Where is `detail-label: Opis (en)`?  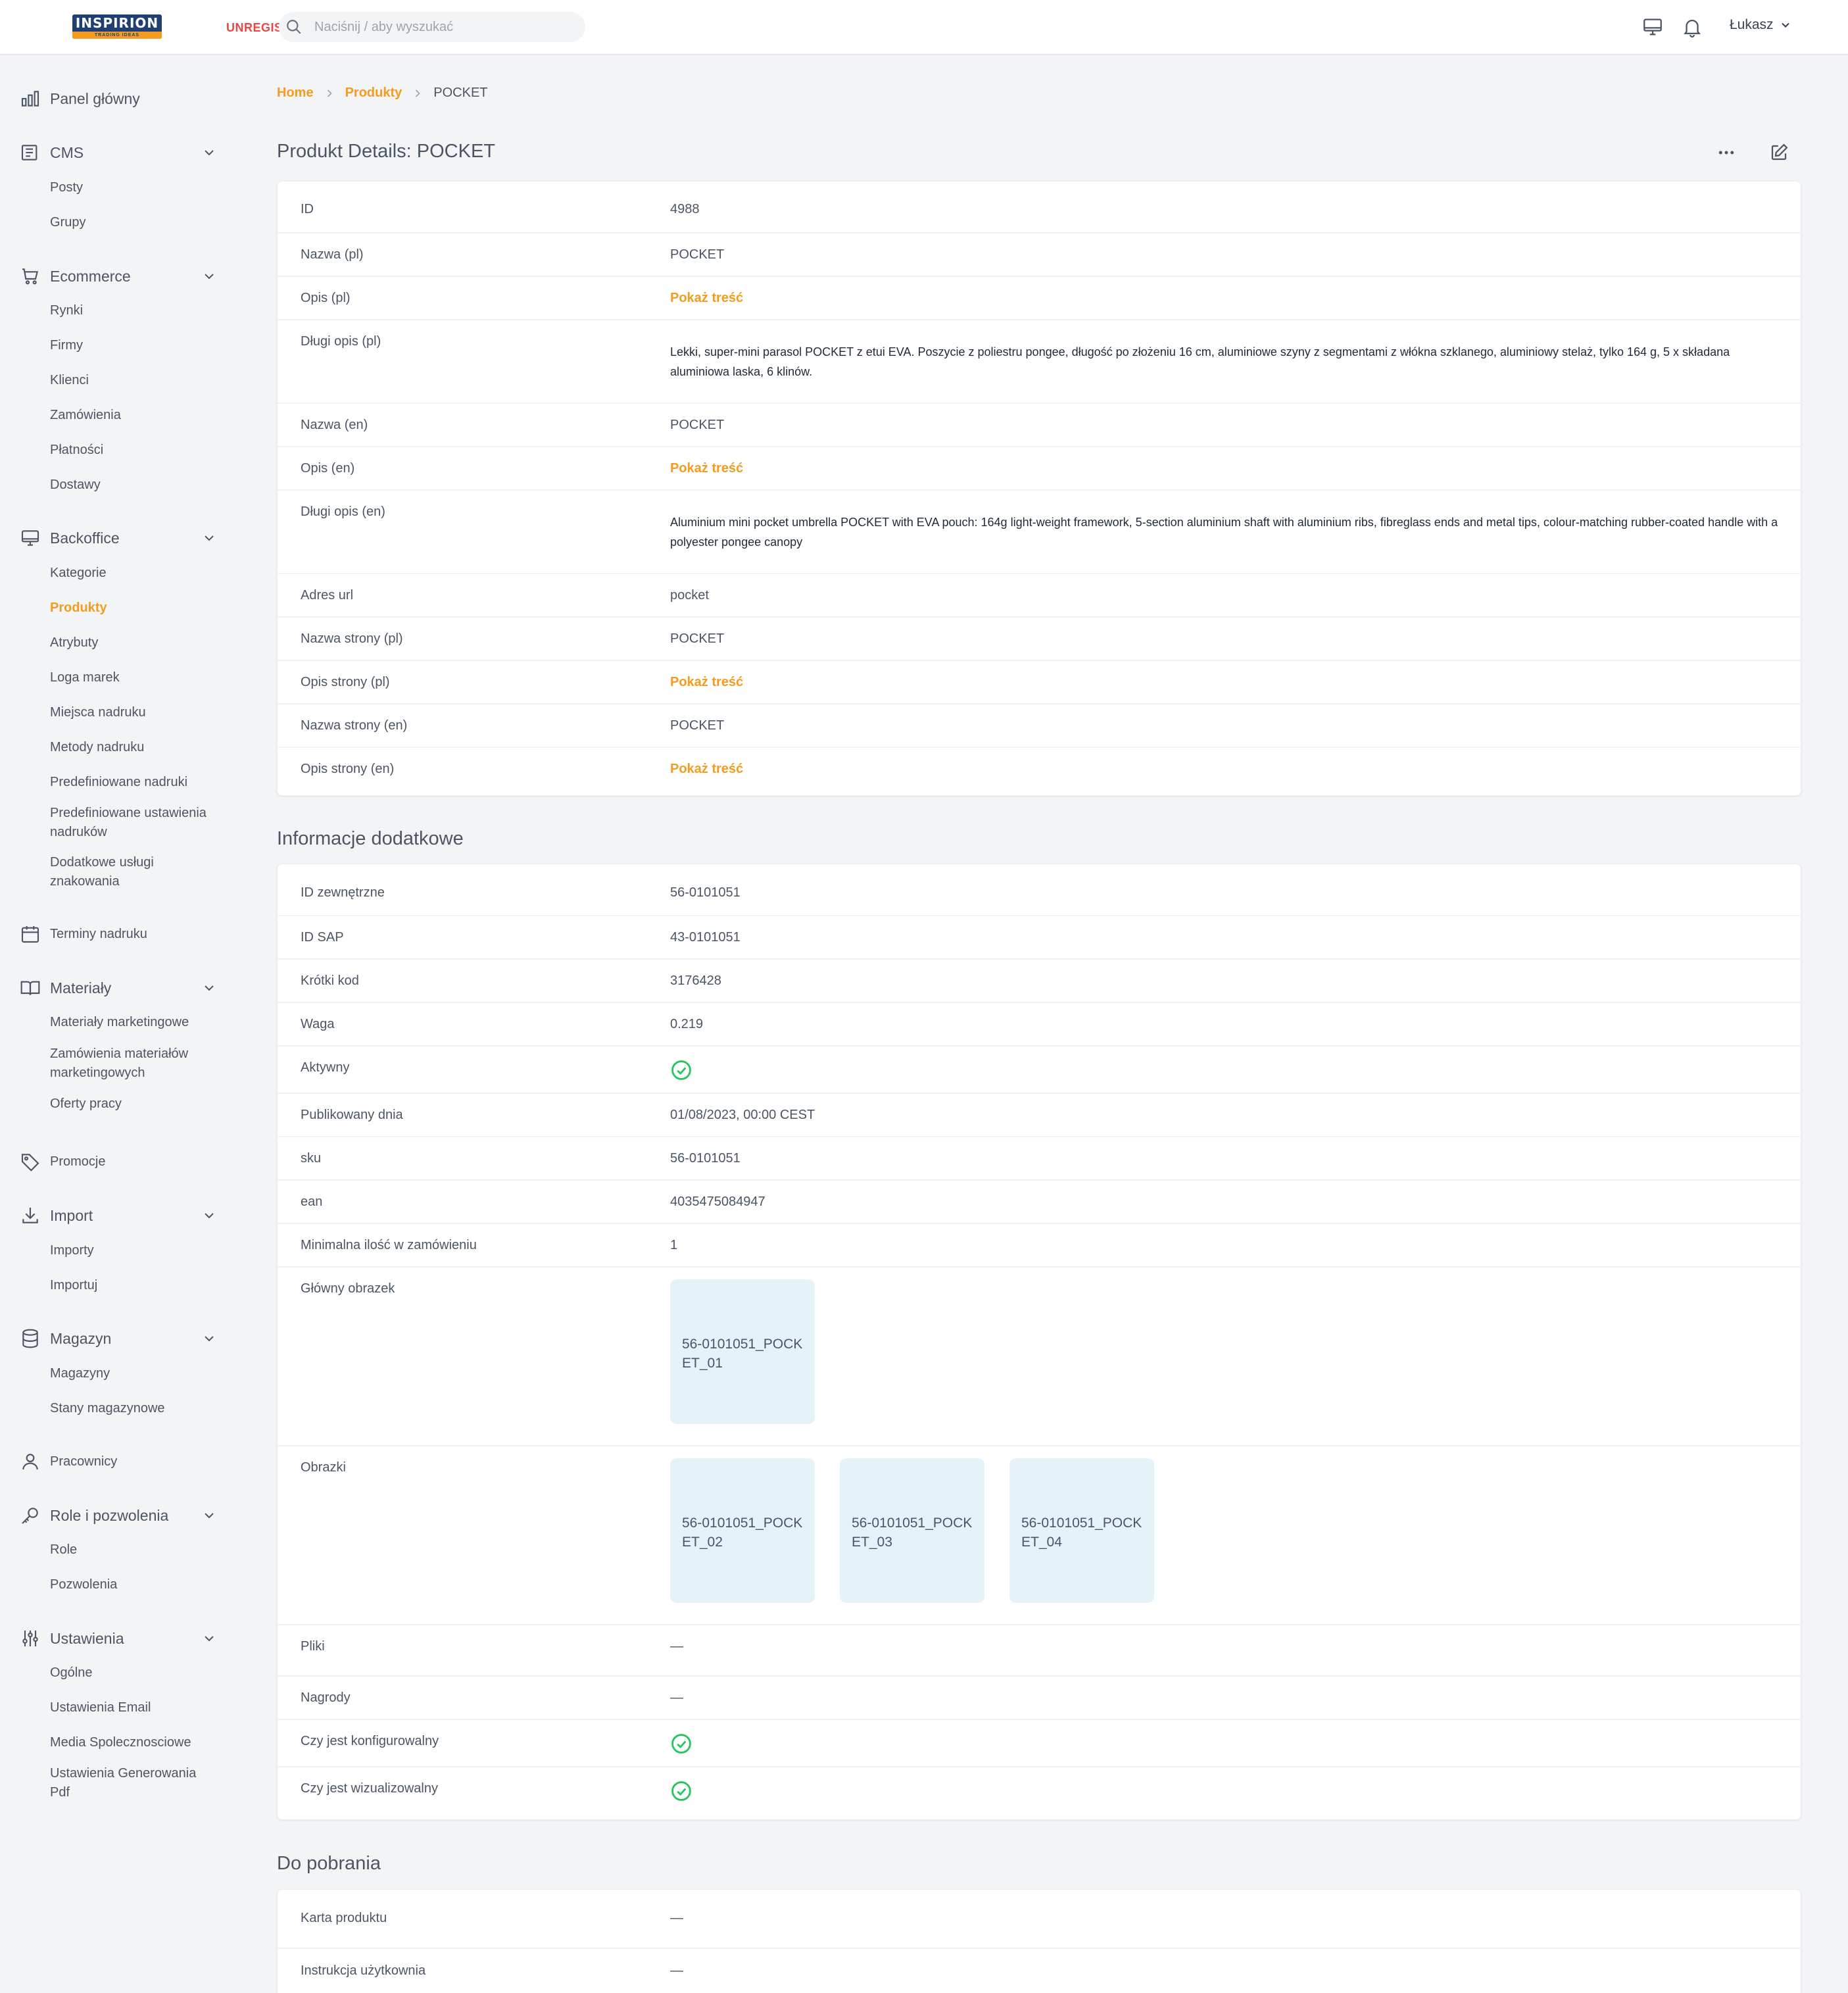 detail-label: Opis (en) is located at coordinates (328, 468).